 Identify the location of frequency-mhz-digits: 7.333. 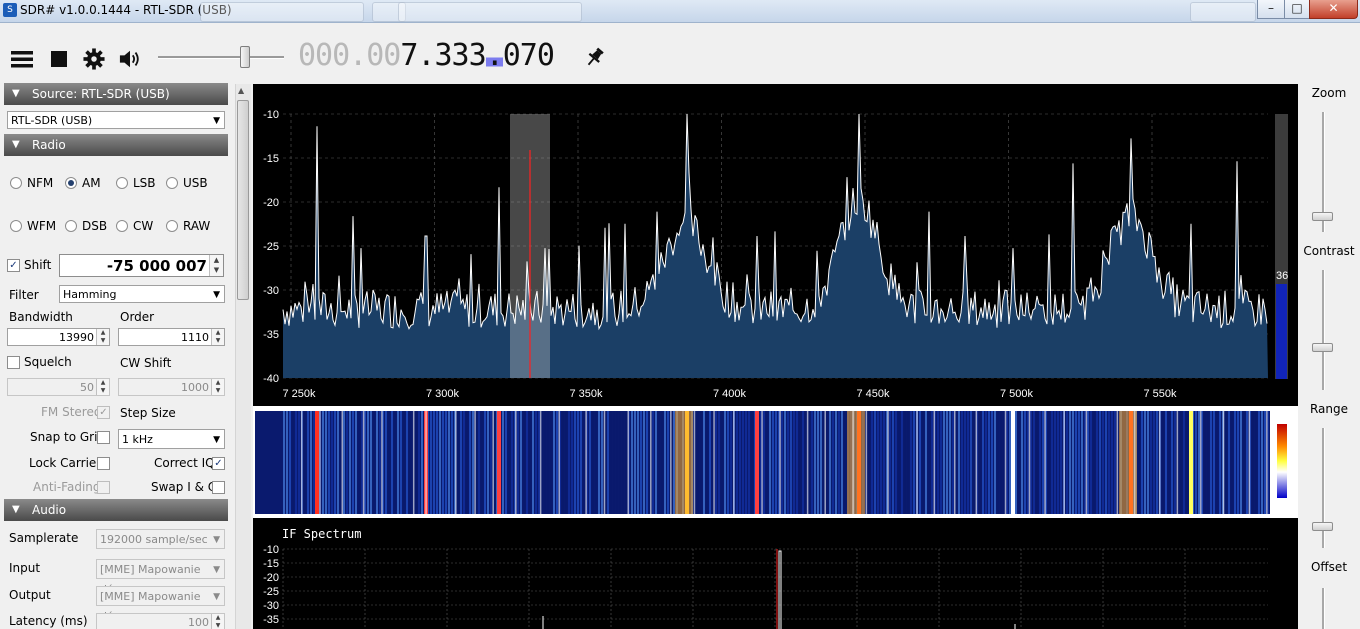
(443, 55).